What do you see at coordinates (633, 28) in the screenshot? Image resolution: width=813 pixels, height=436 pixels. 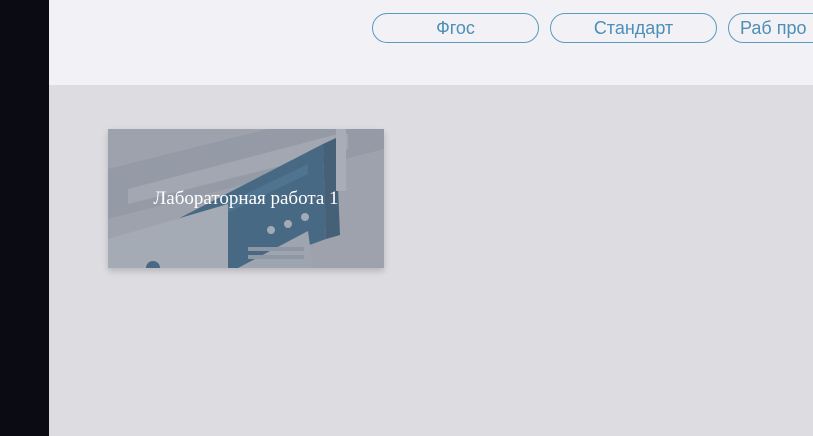 I see `nav-button-standart: Стандарт` at bounding box center [633, 28].